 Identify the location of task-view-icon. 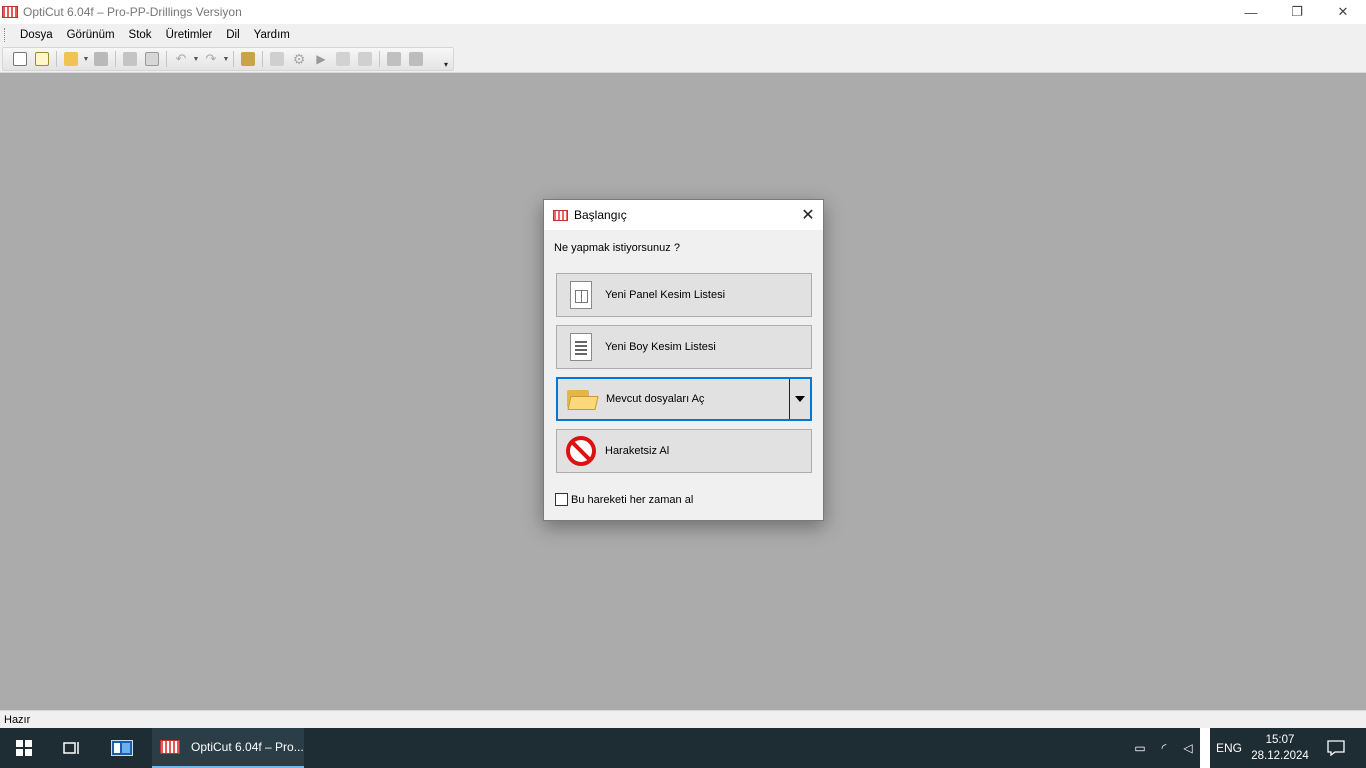
(71, 748).